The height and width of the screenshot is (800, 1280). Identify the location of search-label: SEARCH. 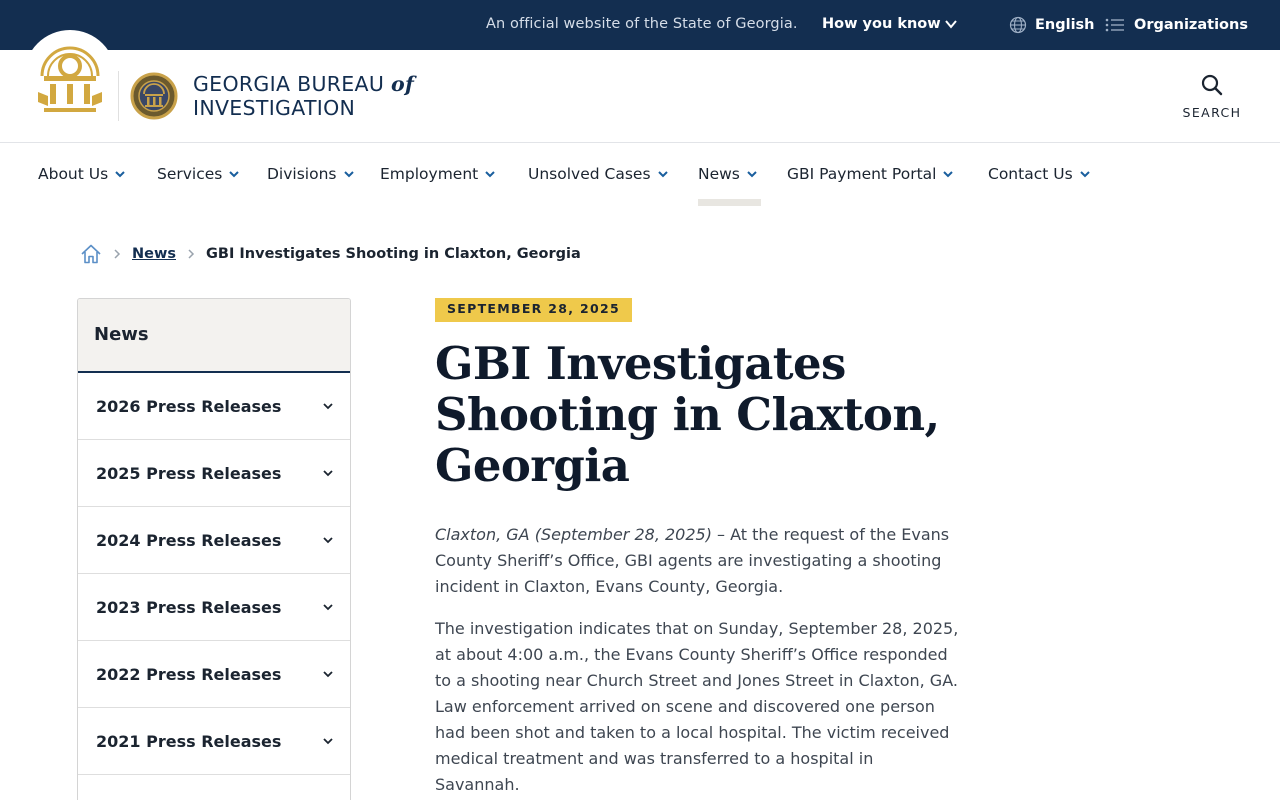
(1212, 112).